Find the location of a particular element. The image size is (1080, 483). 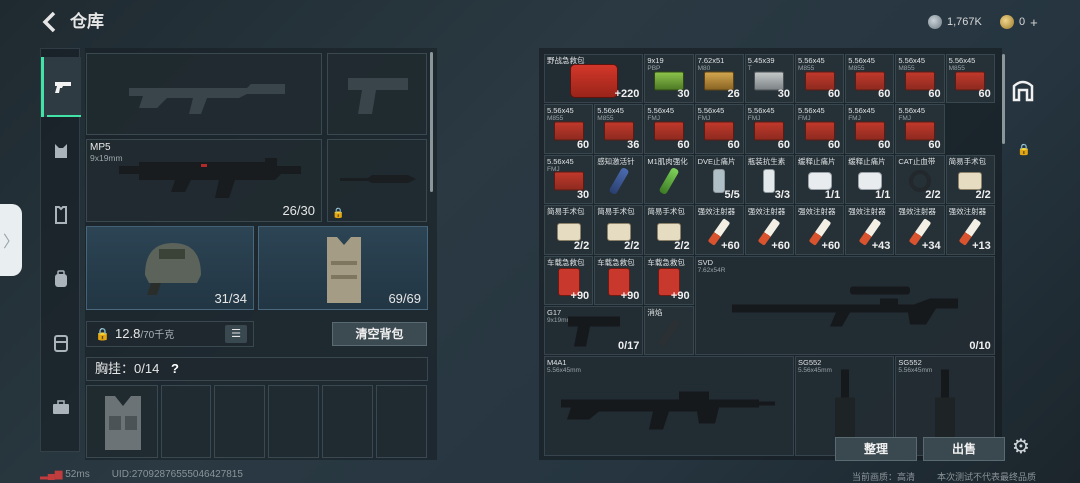

item-name: SG552 is located at coordinates (810, 363).